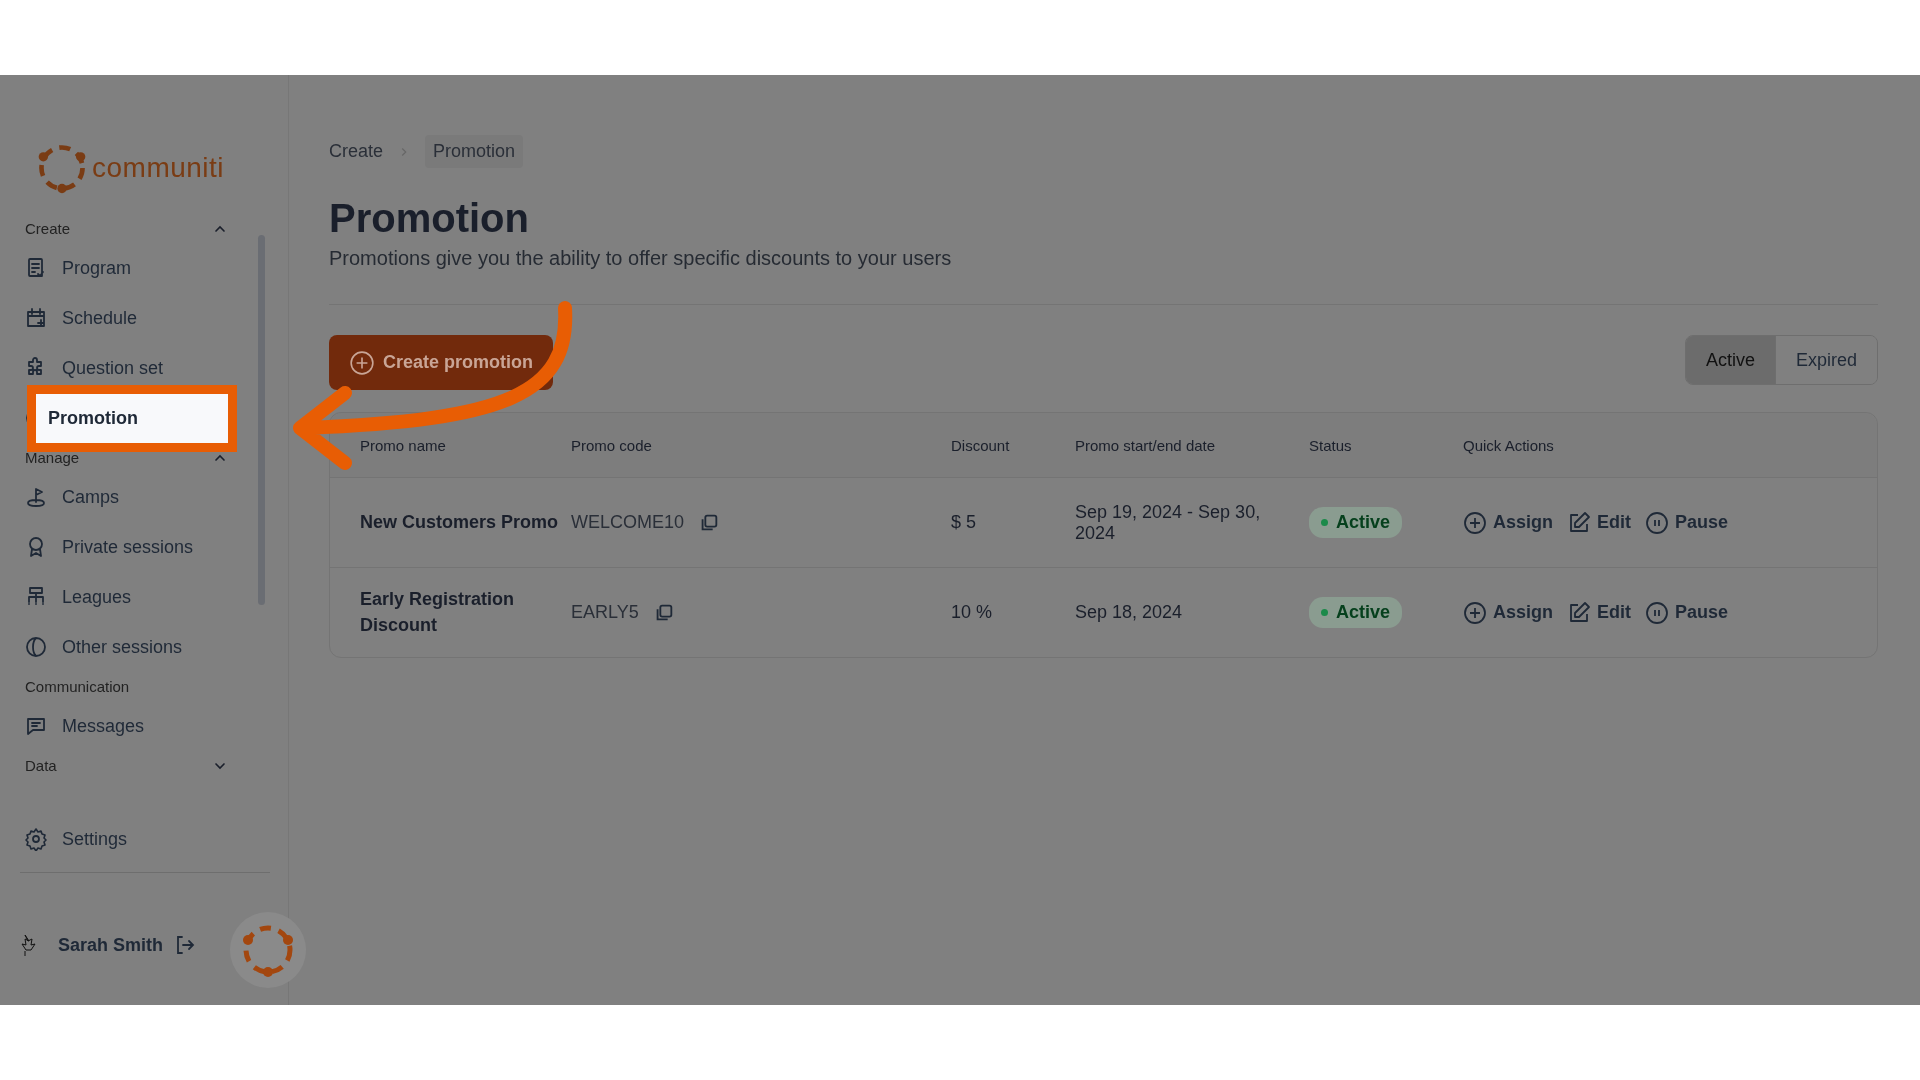 Image resolution: width=1920 pixels, height=1080 pixels. I want to click on column-header: Promo name, so click(403, 445).